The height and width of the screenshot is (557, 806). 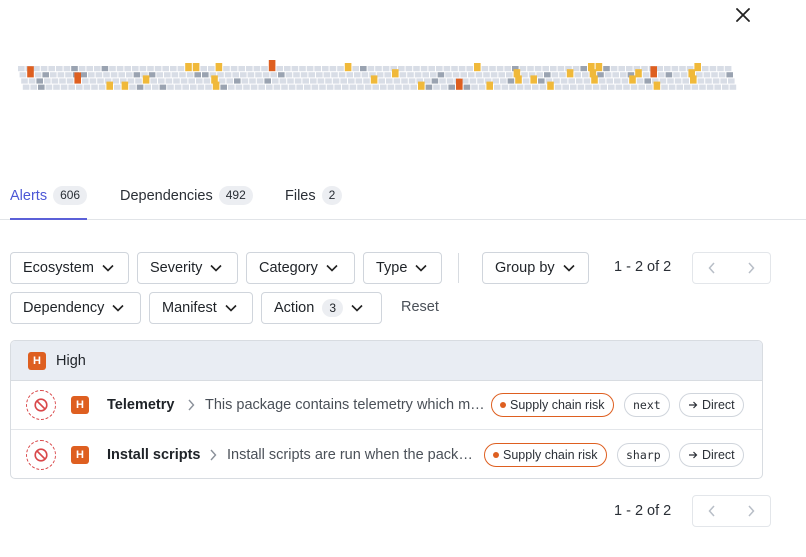 I want to click on reset-button: Reset, so click(x=420, y=307).